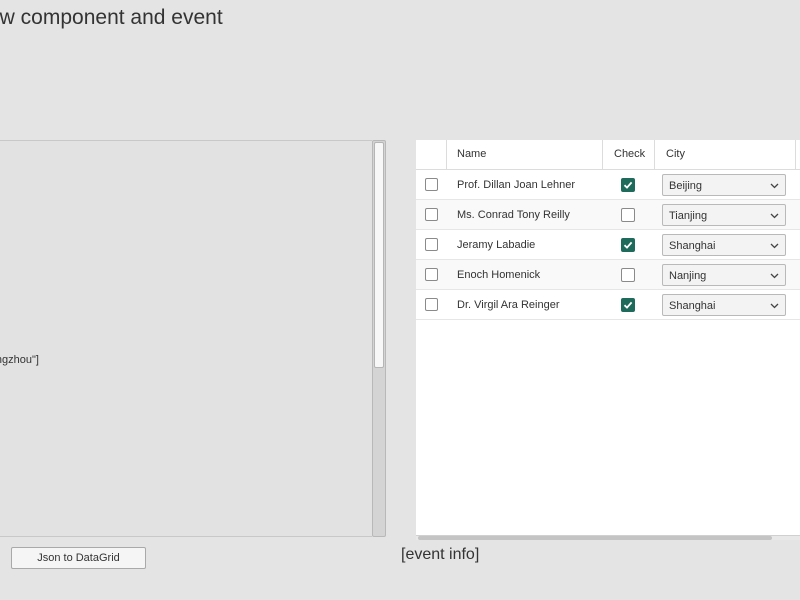 This screenshot has width=800, height=600. What do you see at coordinates (608, 215) in the screenshot?
I see `table-row: Ms. Conrad Tony Reilly Tianjing` at bounding box center [608, 215].